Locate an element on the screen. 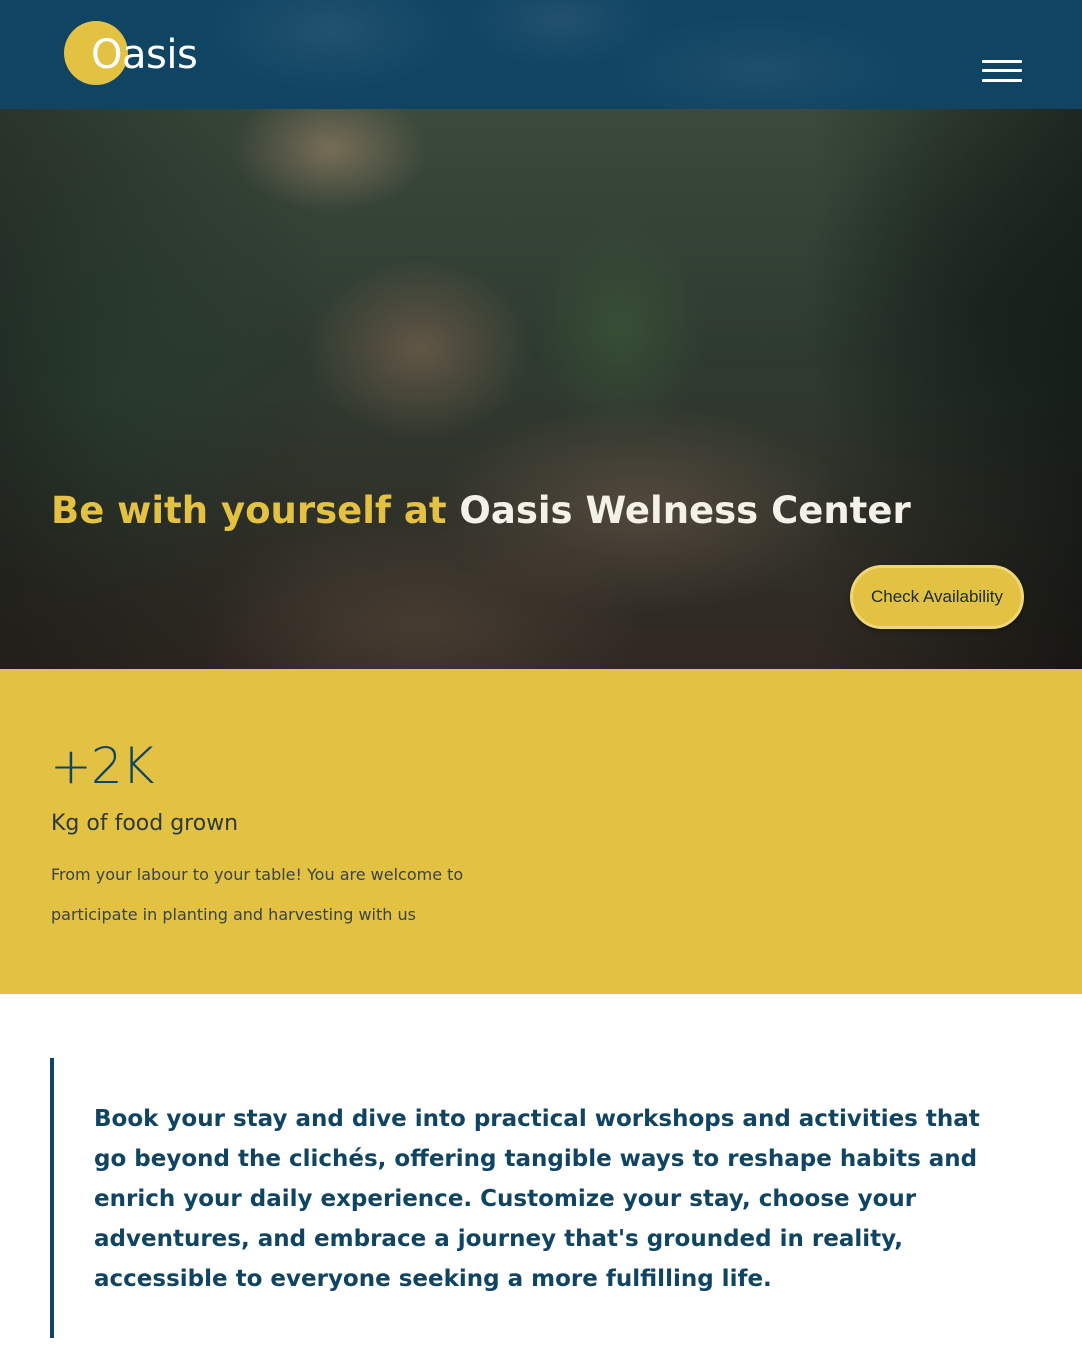 This screenshot has height=1364, width=1082. stat-label: Kg of food grown is located at coordinates (145, 823).